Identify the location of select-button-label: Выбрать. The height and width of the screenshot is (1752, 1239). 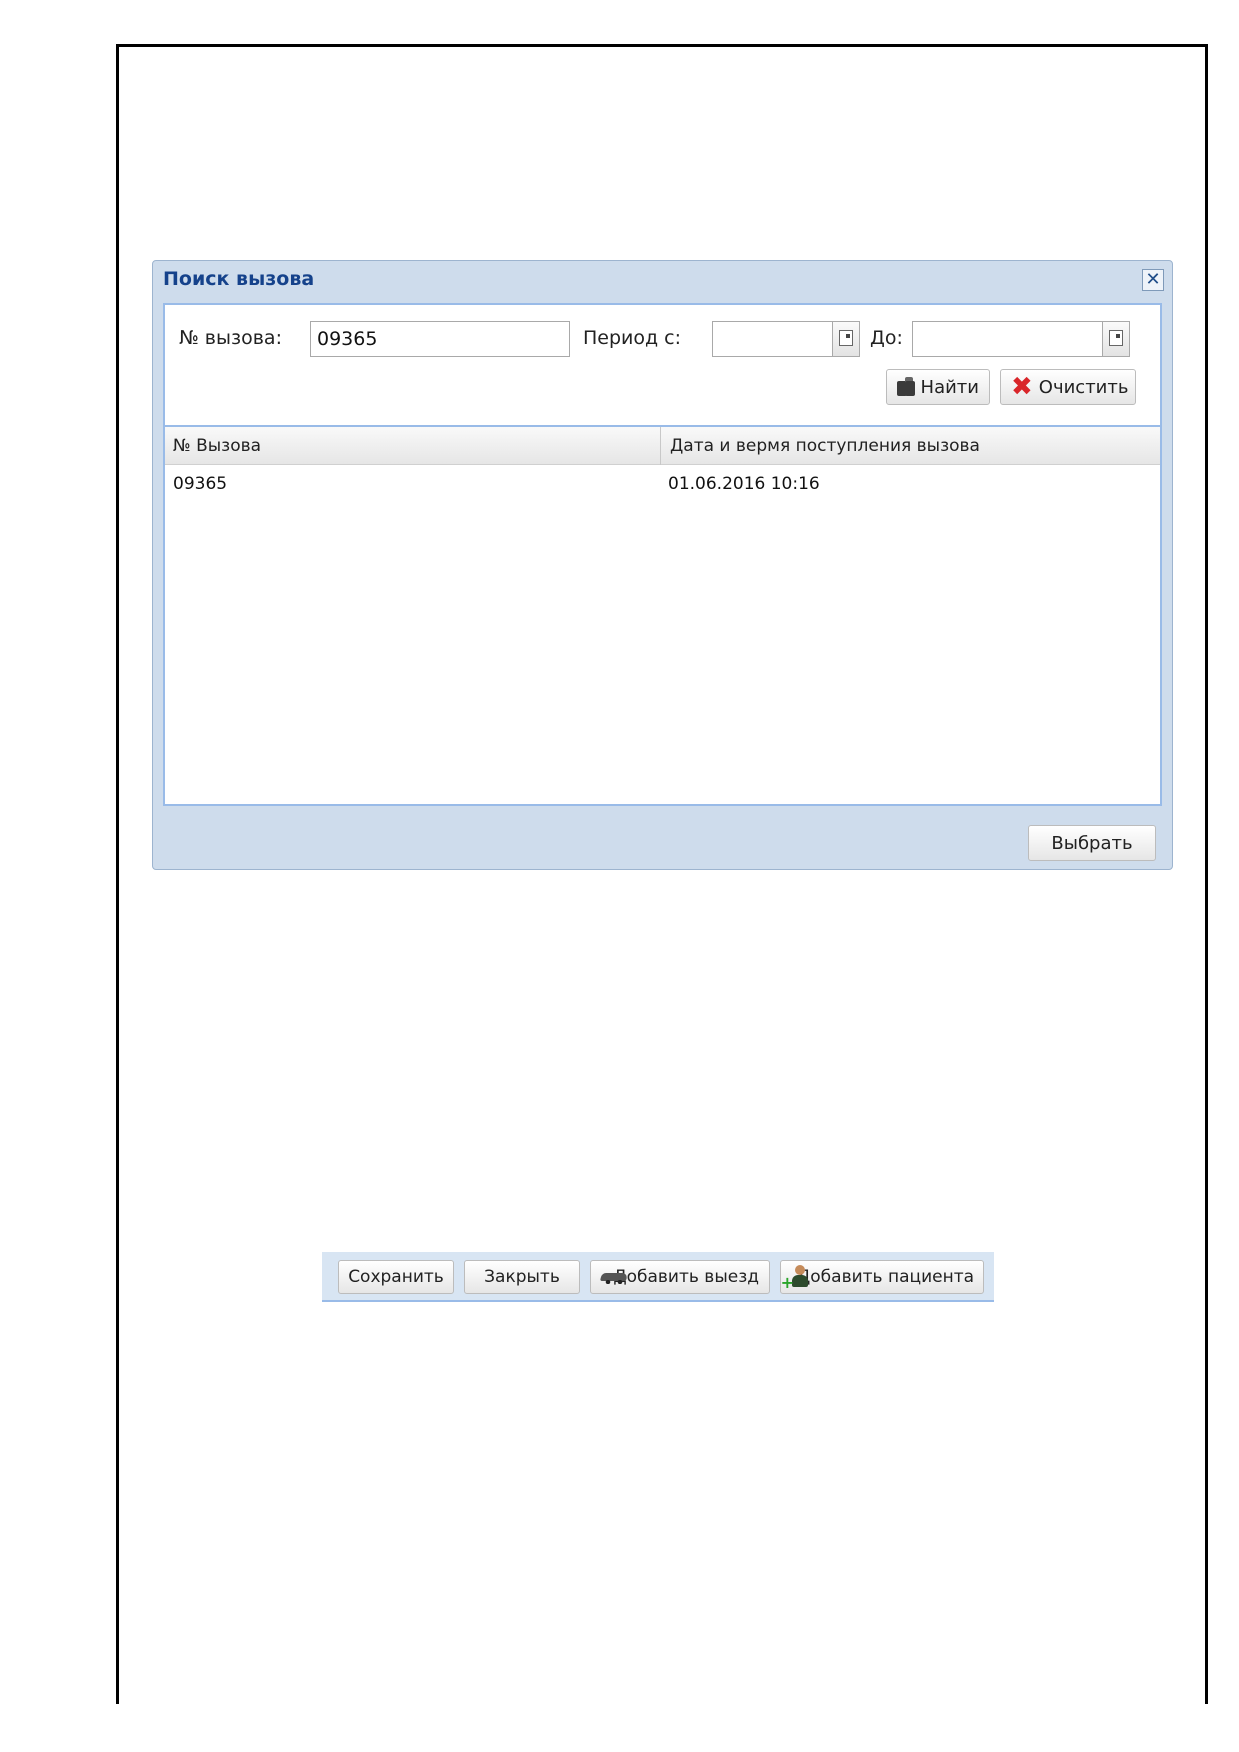
(1092, 843).